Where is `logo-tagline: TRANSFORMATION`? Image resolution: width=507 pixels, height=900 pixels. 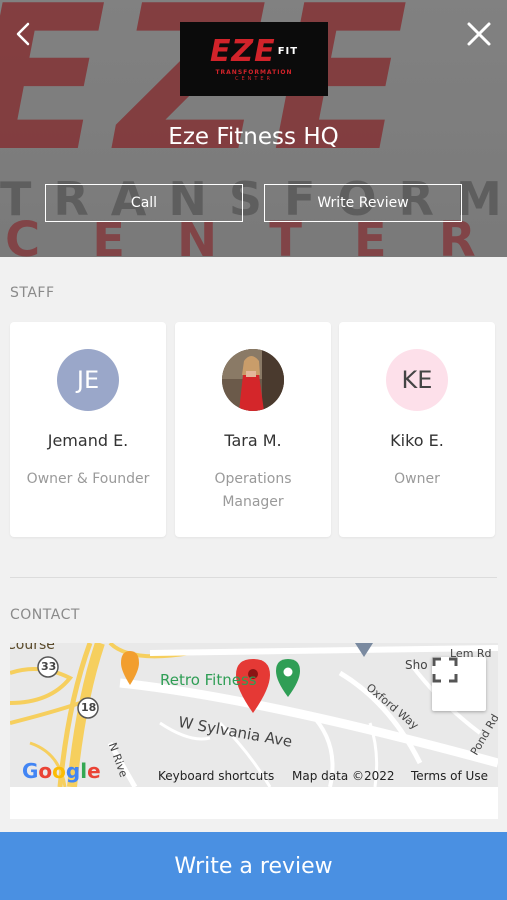 logo-tagline: TRANSFORMATION is located at coordinates (254, 72).